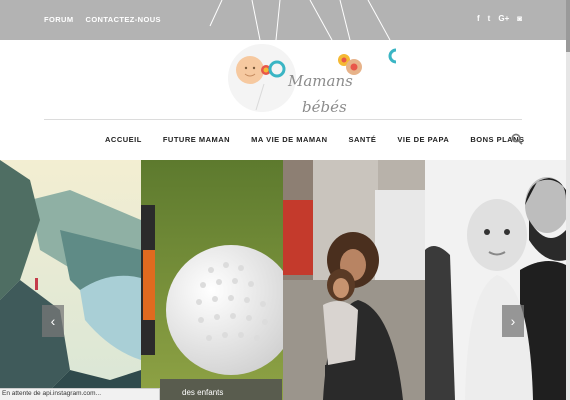 The width and height of the screenshot is (570, 400). I want to click on hanging-decoration-lines, so click(300, 20).